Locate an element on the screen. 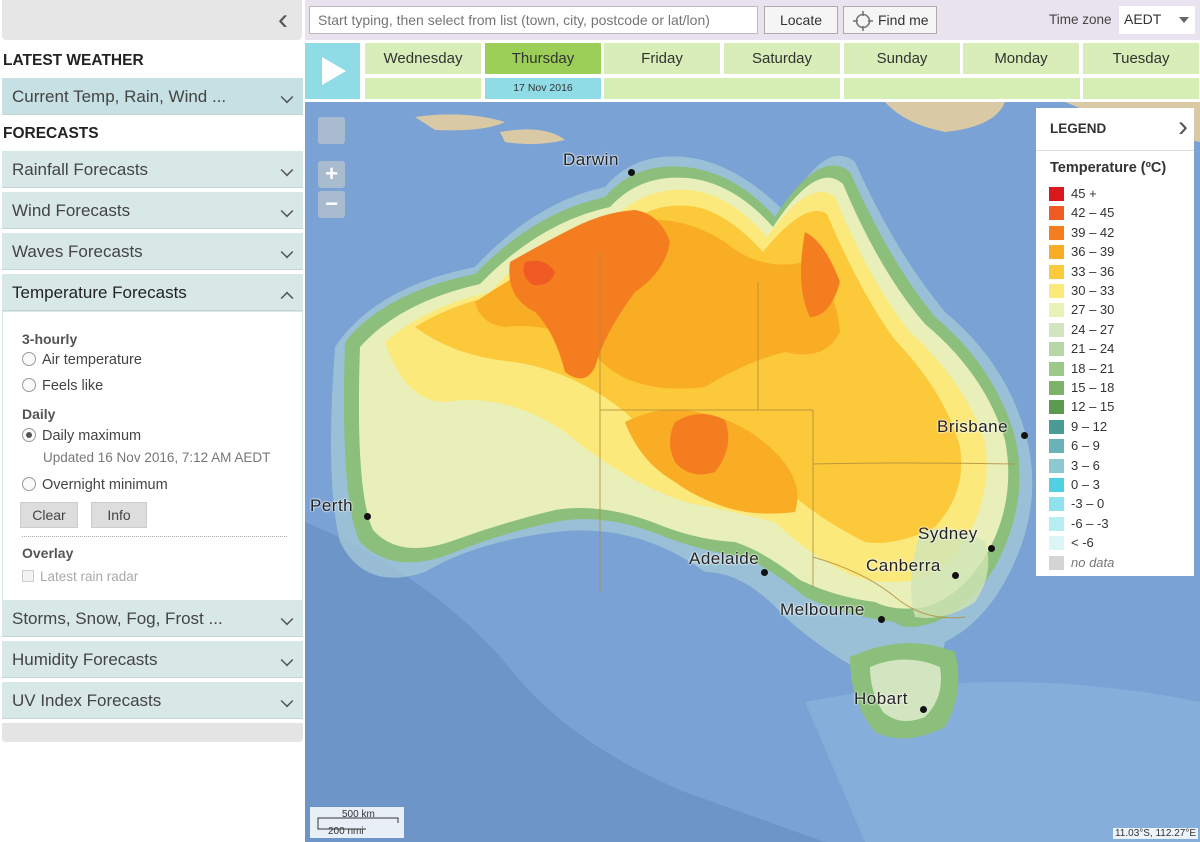 This screenshot has height=842, width=1200. scale-nmi-label: 200 nmi is located at coordinates (346, 831).